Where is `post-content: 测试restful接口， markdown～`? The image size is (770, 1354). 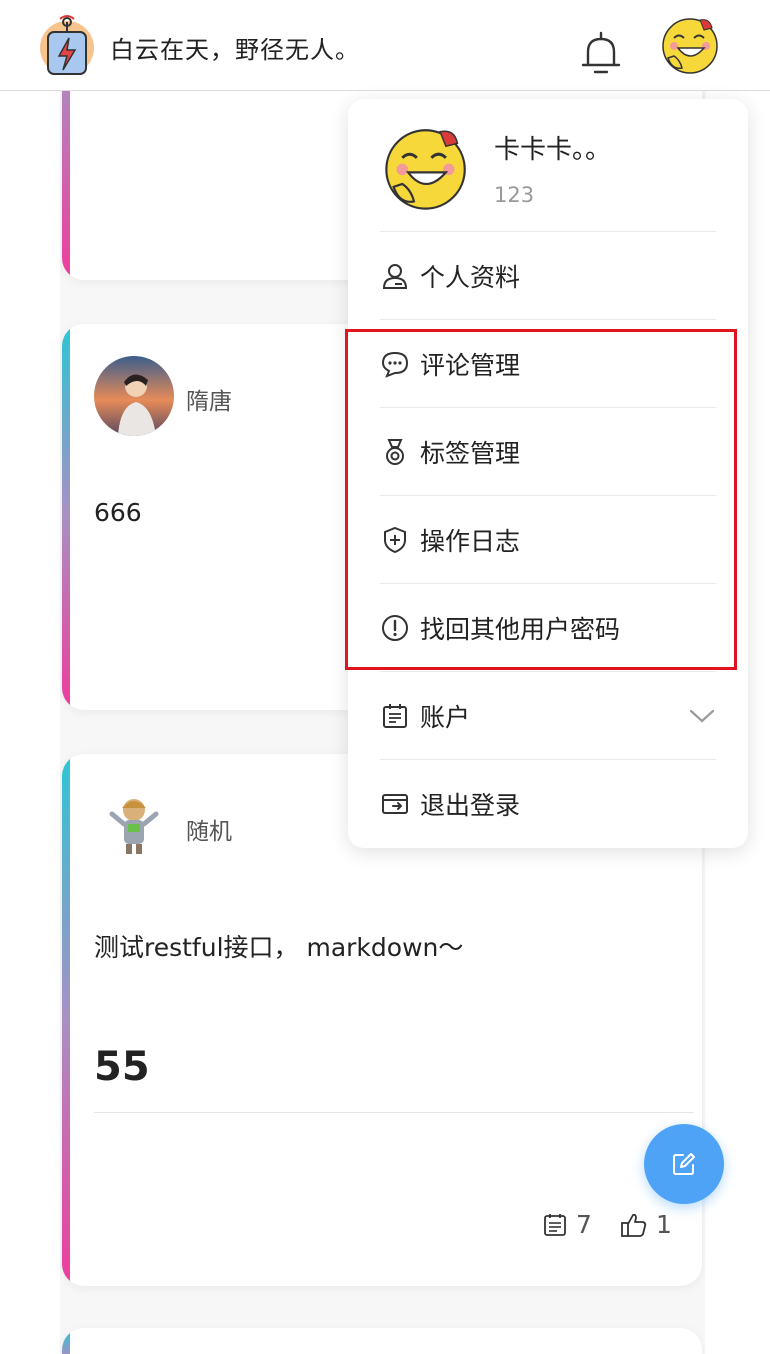 post-content: 测试restful接口， markdown～ is located at coordinates (279, 947).